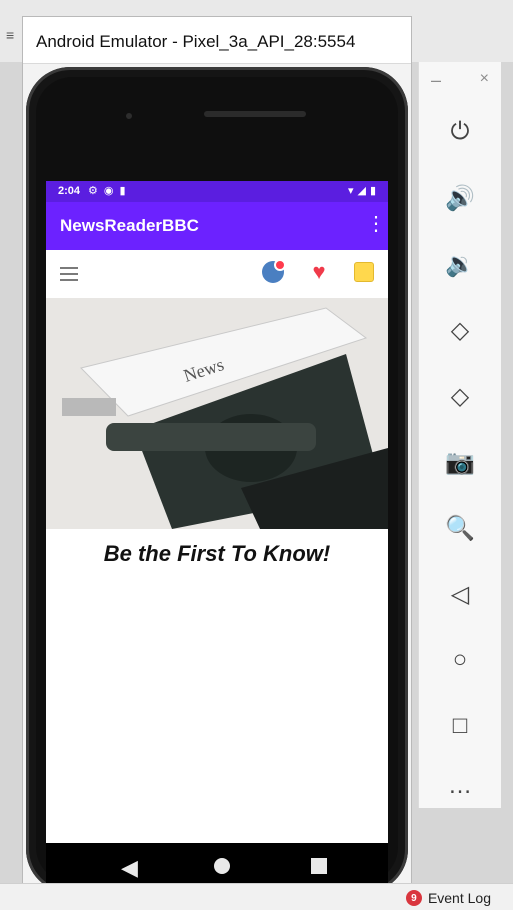 This screenshot has width=513, height=910. Describe the element at coordinates (460, 594) in the screenshot. I see `back-triangle-icon: ◁` at that location.